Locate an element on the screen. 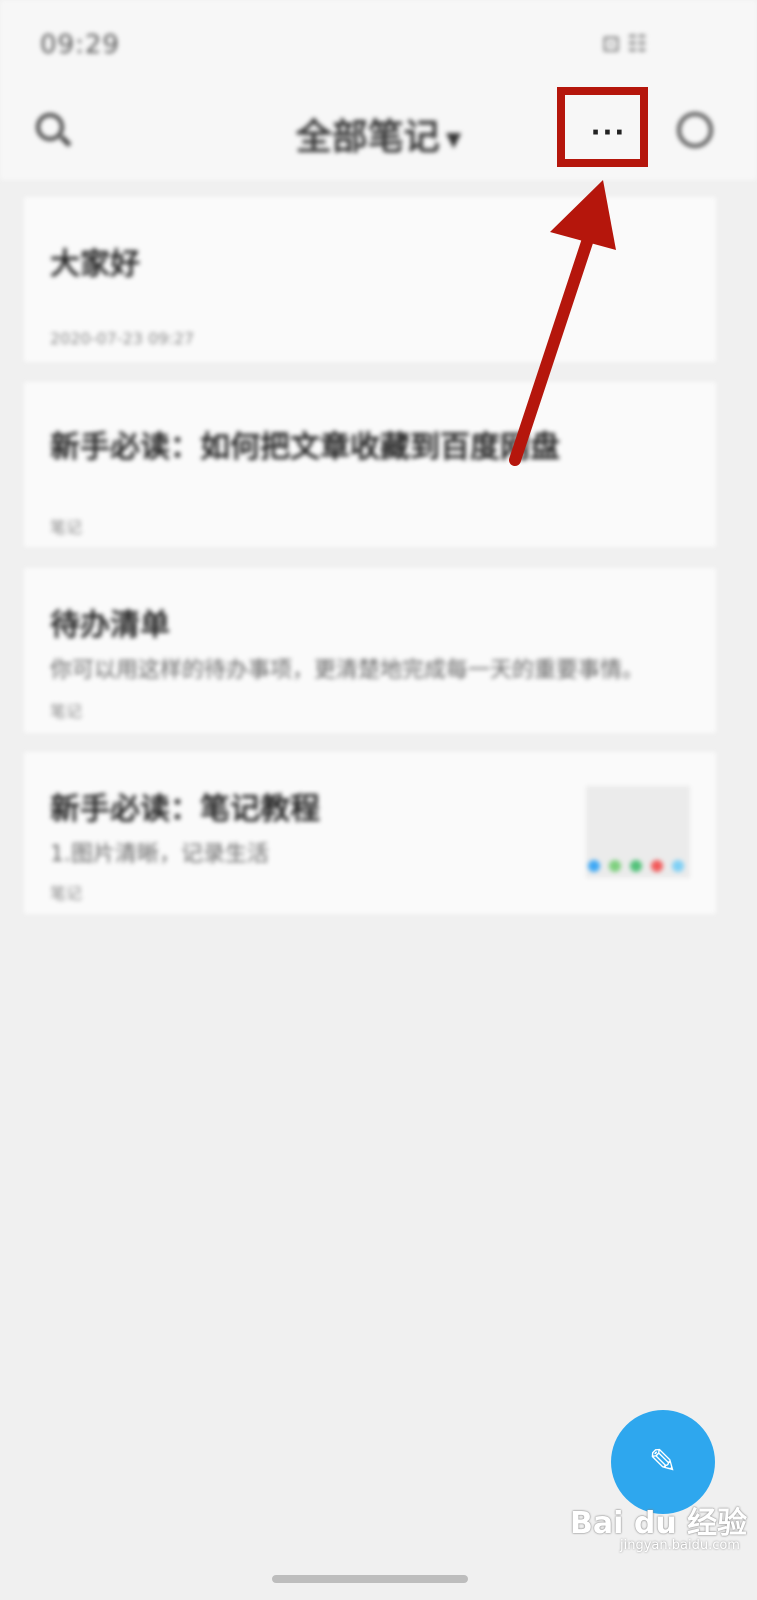 This screenshot has height=1600, width=757. watermark-logo: Bai du 经验 is located at coordinates (659, 1523).